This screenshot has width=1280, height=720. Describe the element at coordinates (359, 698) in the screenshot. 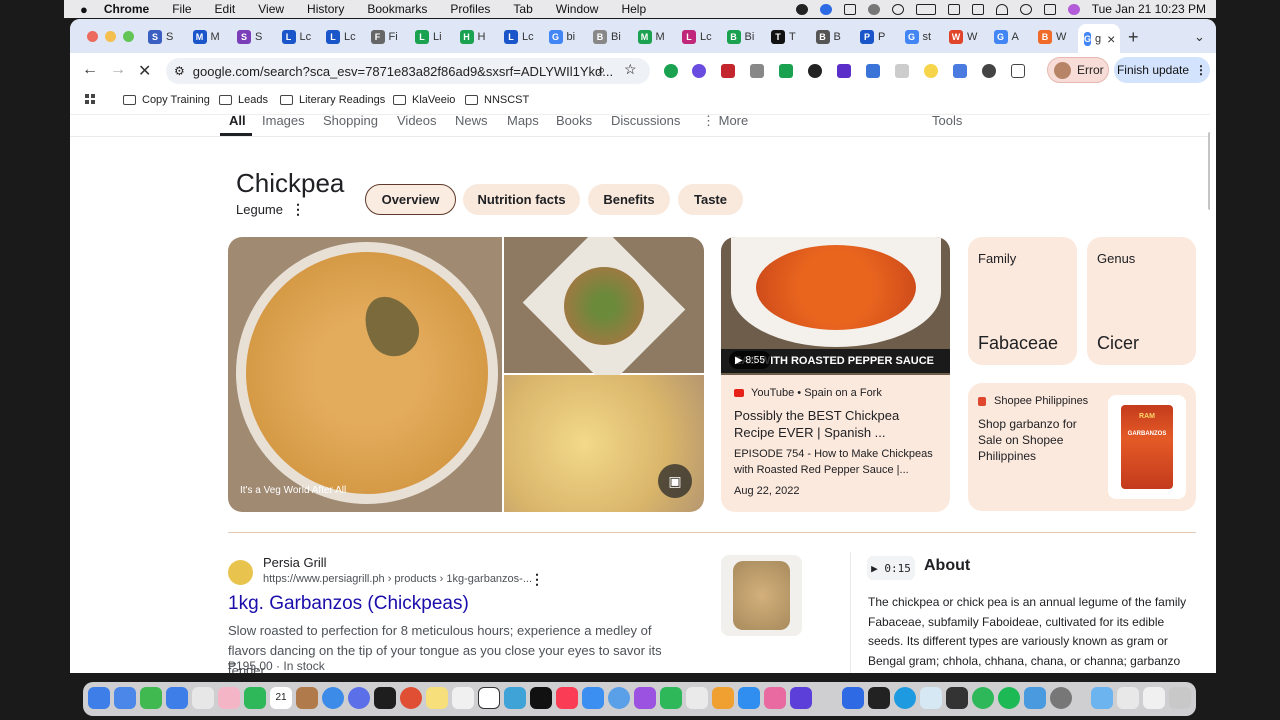

I see `messenger-icon` at that location.